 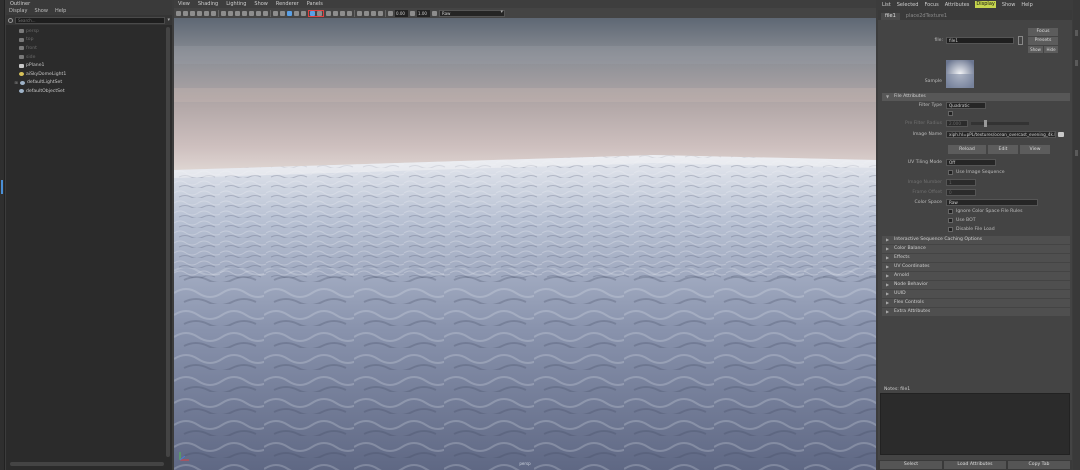 I want to click on outliner-horizontal-scrollbar, so click(x=87, y=464).